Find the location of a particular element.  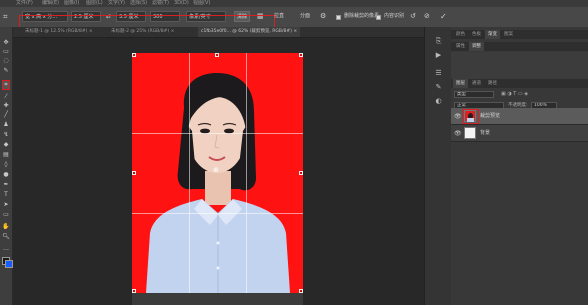

tab-color: 颜色 is located at coordinates (460, 34).